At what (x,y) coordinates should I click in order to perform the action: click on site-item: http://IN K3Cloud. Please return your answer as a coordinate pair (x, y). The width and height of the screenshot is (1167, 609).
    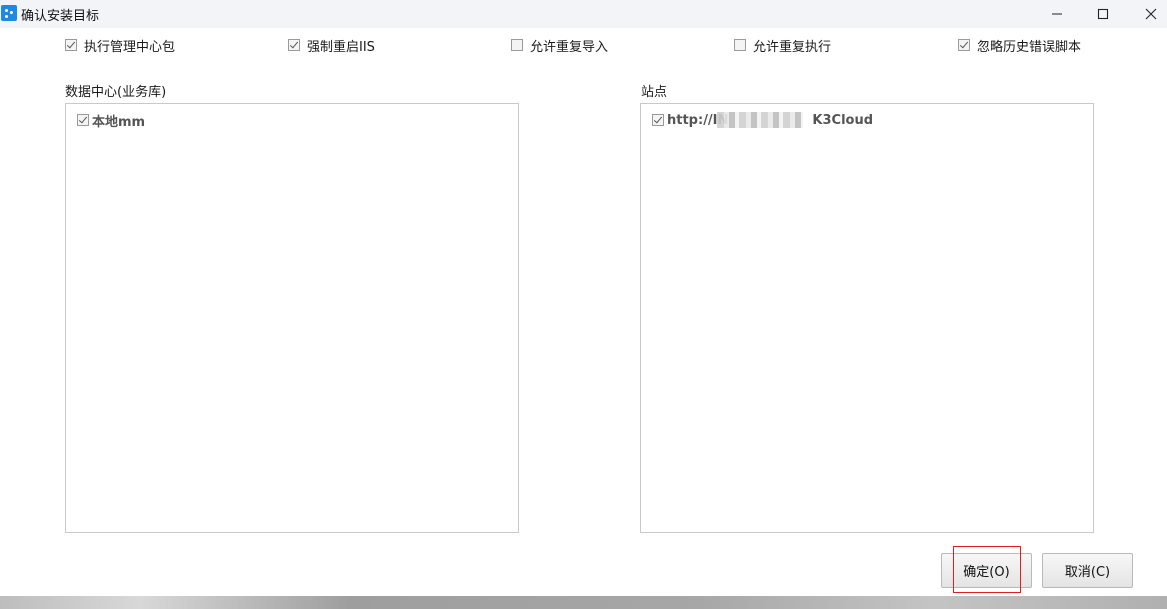
    Looking at the image, I should click on (762, 120).